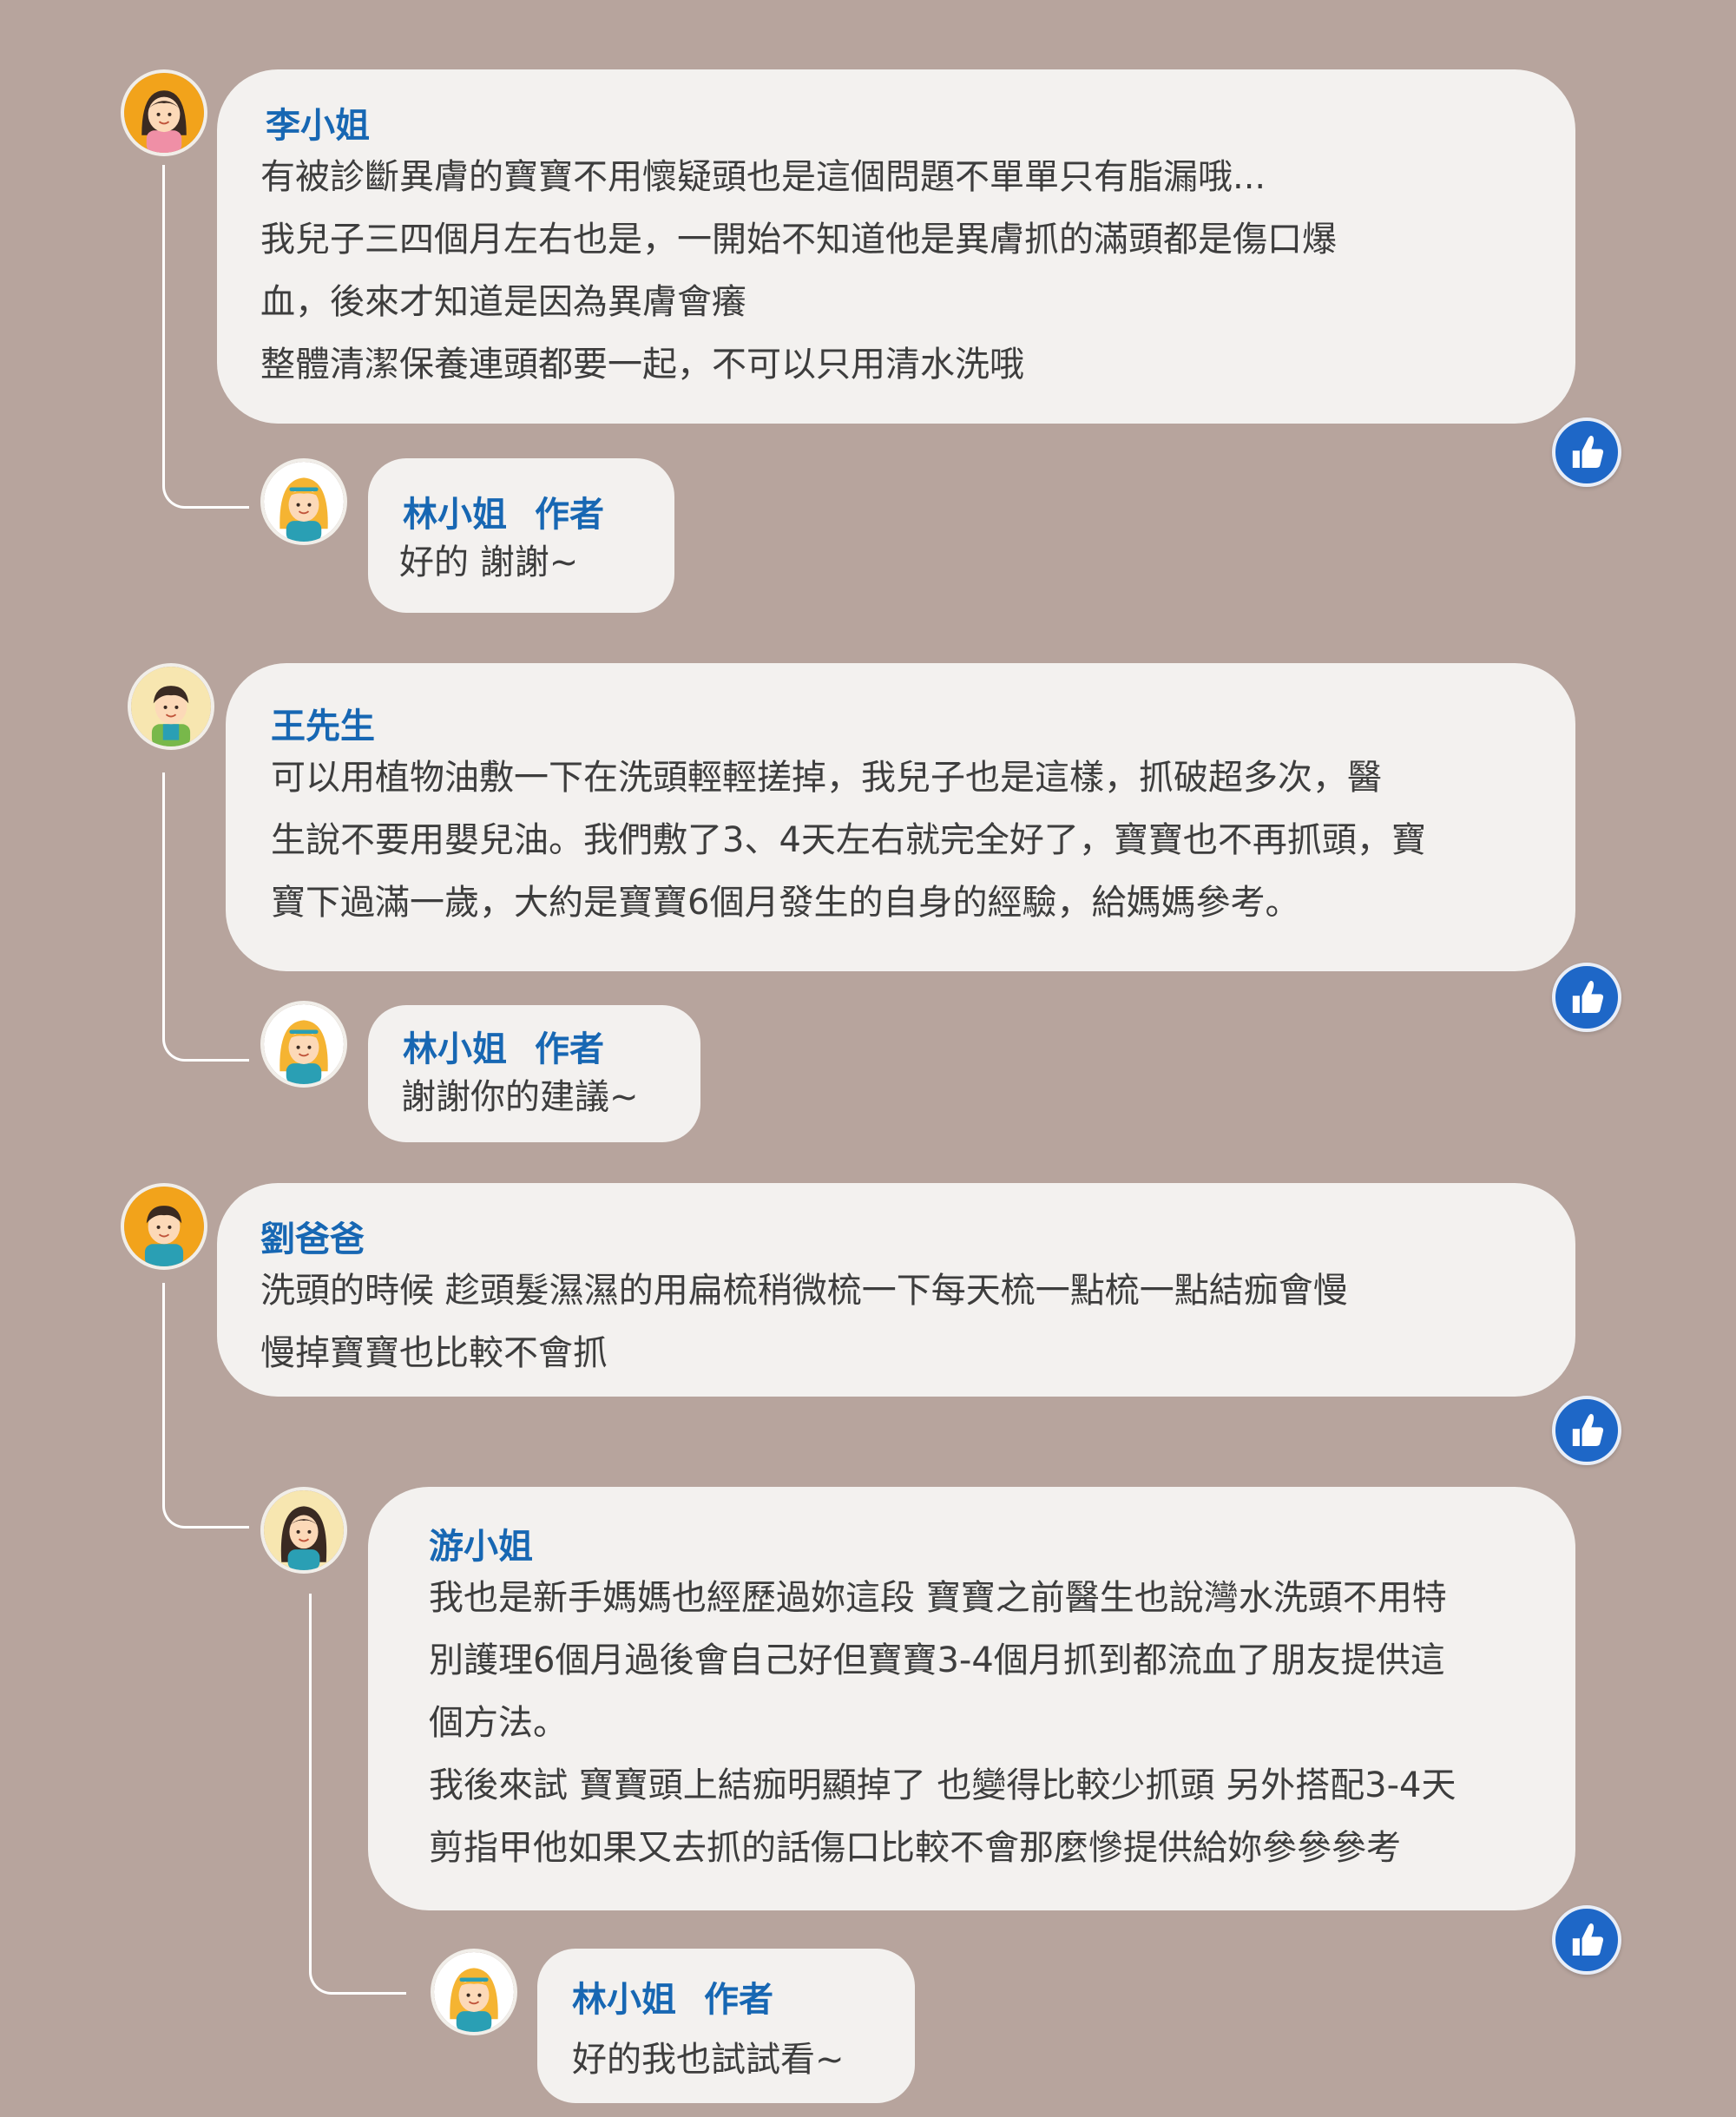 The width and height of the screenshot is (1736, 2117). What do you see at coordinates (708, 2060) in the screenshot?
I see `reply-text: 好的我也試試看~` at bounding box center [708, 2060].